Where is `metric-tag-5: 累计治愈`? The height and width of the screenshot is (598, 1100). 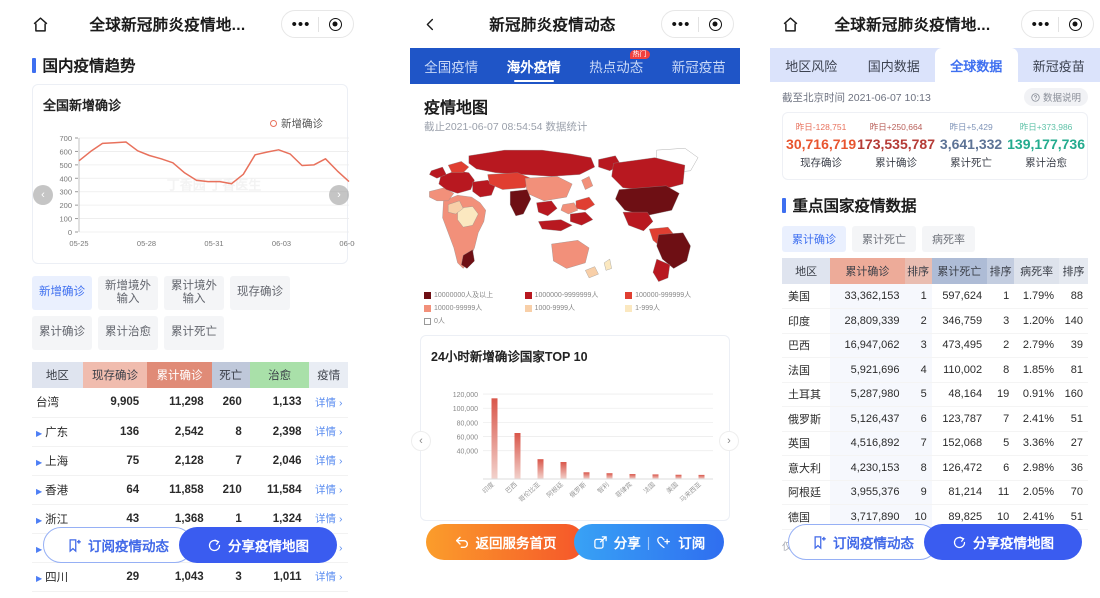
metric-tag-5: 累计治愈 is located at coordinates (128, 333).